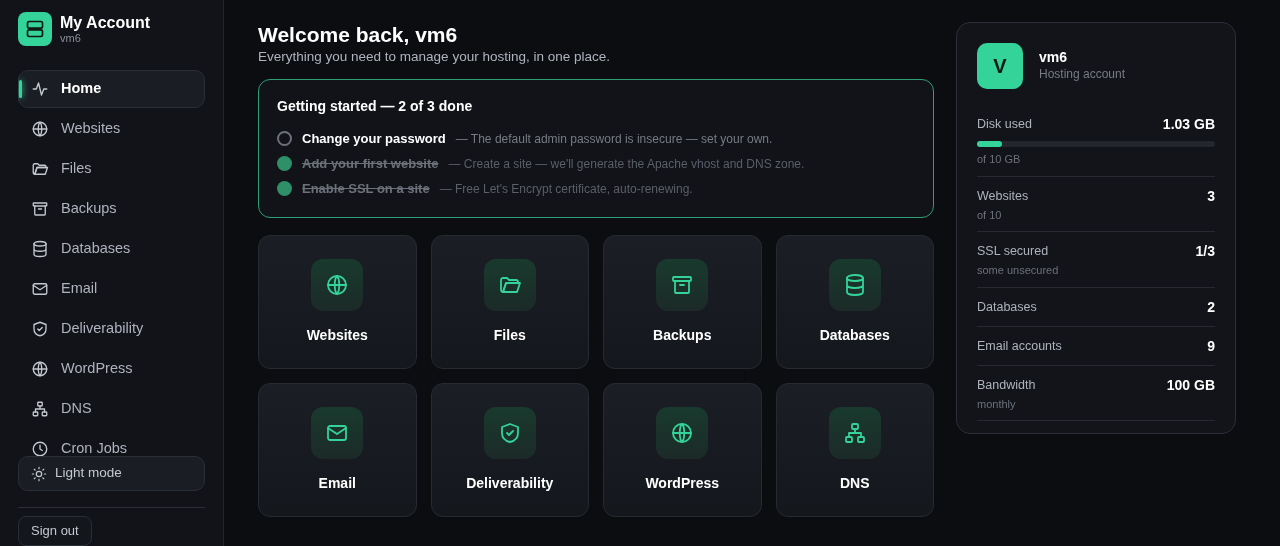 The width and height of the screenshot is (1280, 546). What do you see at coordinates (111, 249) in the screenshot?
I see `nav-item: Databases` at bounding box center [111, 249].